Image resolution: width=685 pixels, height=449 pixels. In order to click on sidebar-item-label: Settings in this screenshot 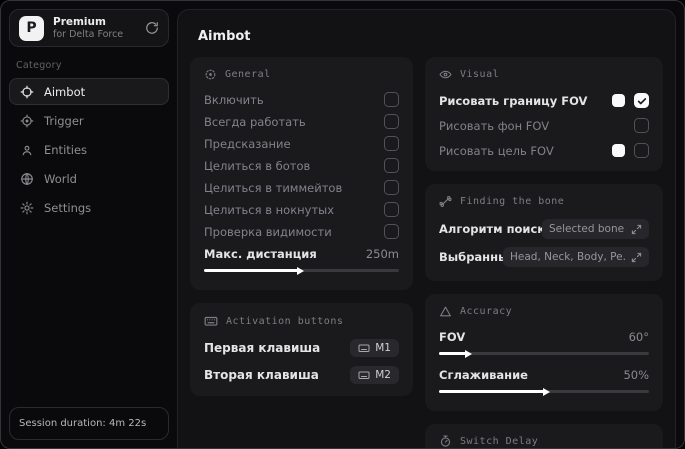, I will do `click(68, 207)`.